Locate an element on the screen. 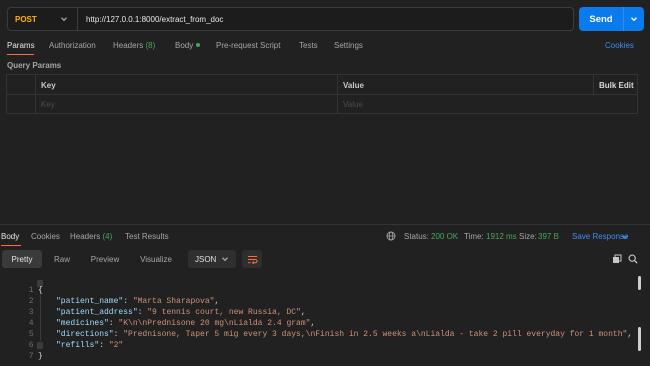 The width and height of the screenshot is (650, 366). url-input: http://127.0.0.1:8000/extract_from_doc is located at coordinates (150, 19).